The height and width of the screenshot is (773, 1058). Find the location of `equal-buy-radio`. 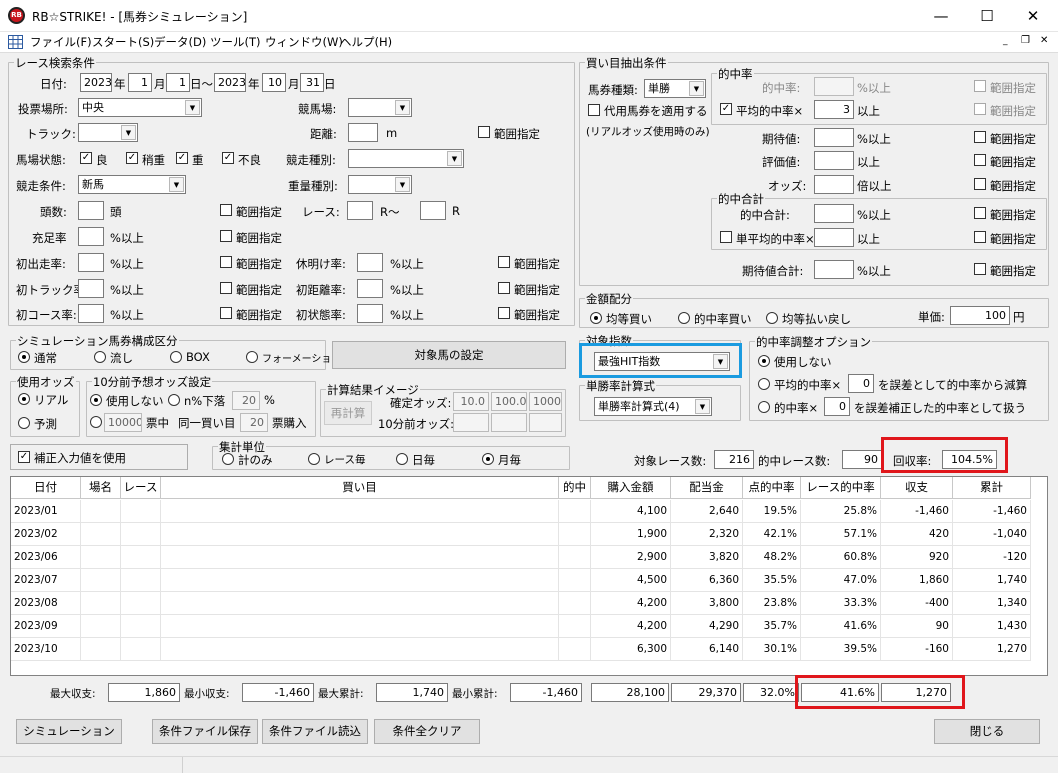

equal-buy-radio is located at coordinates (596, 318).